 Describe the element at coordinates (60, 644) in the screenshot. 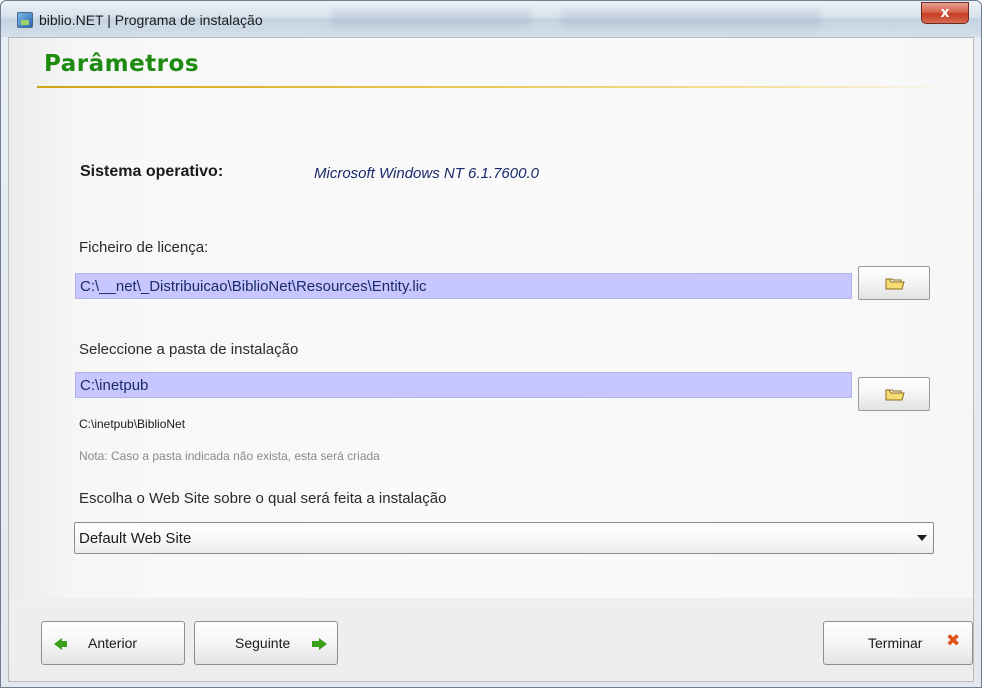

I see `arrow-left-icon` at that location.